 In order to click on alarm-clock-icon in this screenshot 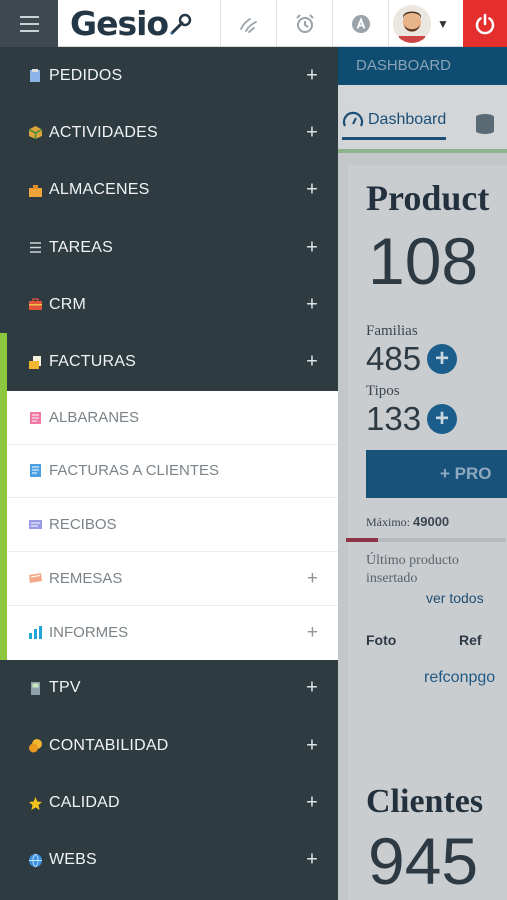, I will do `click(304, 23)`.